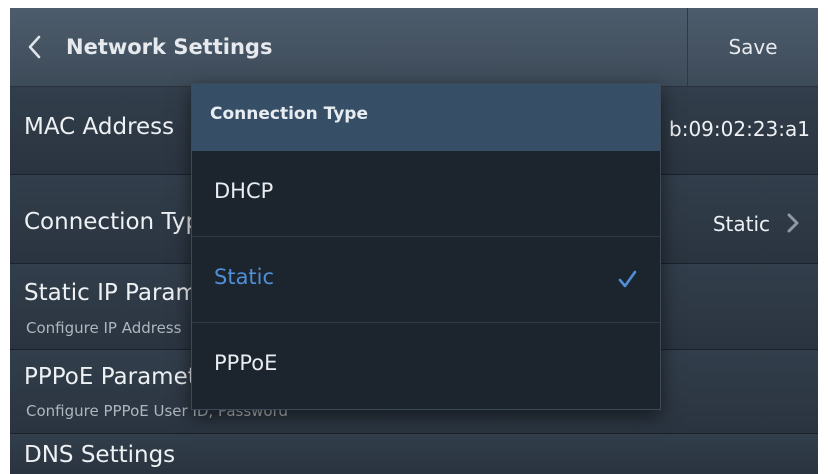 This screenshot has width=828, height=474. Describe the element at coordinates (246, 363) in the screenshot. I see `option-label: PPPoE` at that location.